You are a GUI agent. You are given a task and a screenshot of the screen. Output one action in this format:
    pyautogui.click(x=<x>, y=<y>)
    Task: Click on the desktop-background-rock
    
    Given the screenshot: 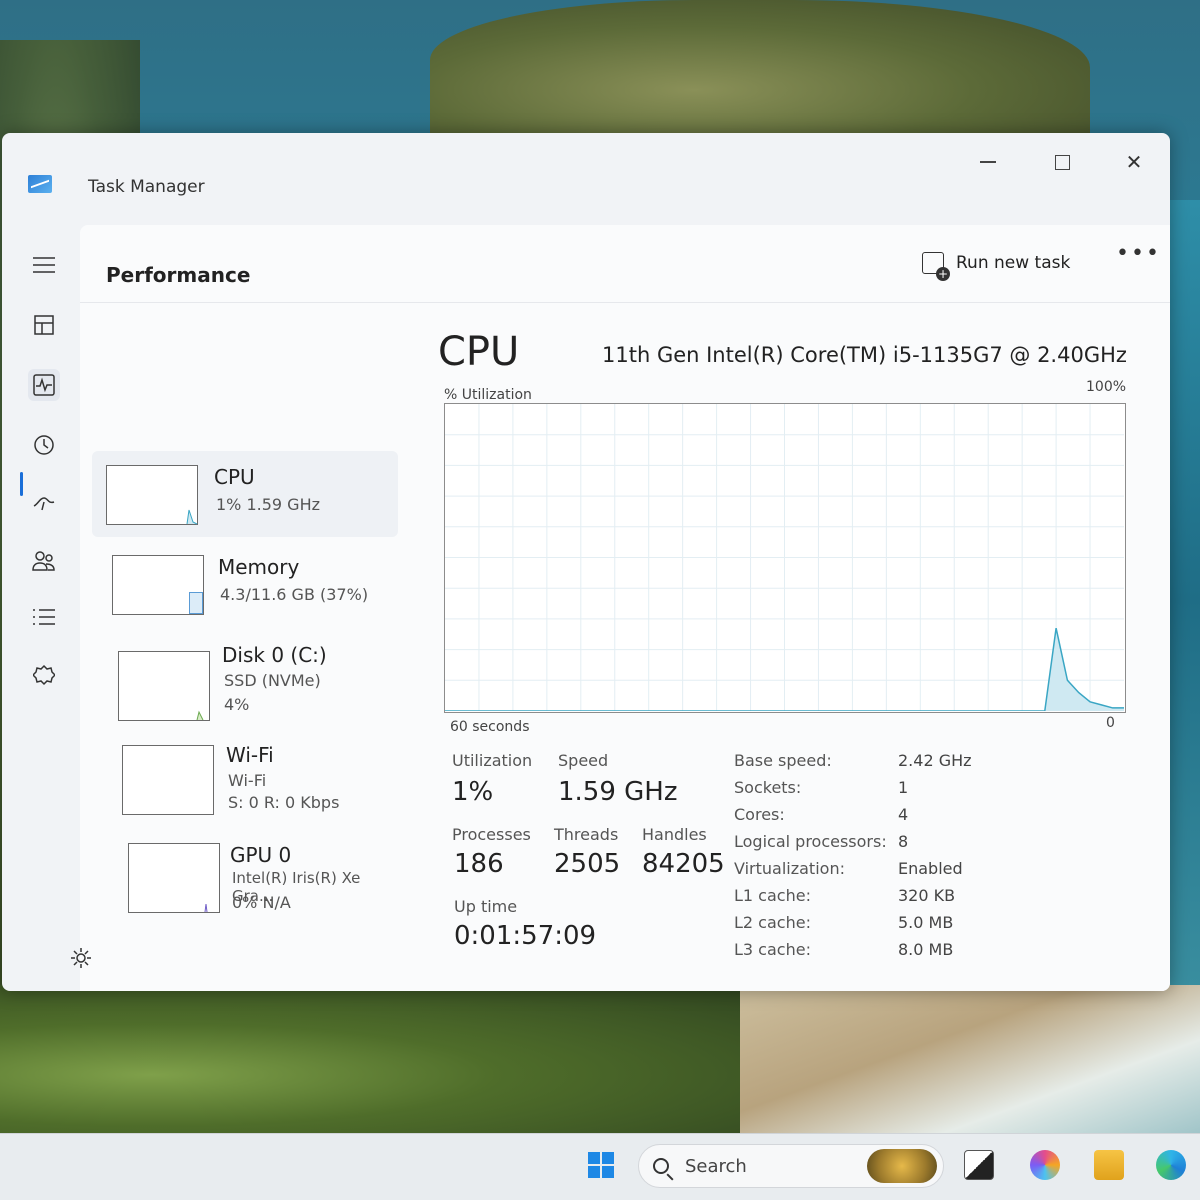 What is the action you would take?
    pyautogui.click(x=760, y=75)
    